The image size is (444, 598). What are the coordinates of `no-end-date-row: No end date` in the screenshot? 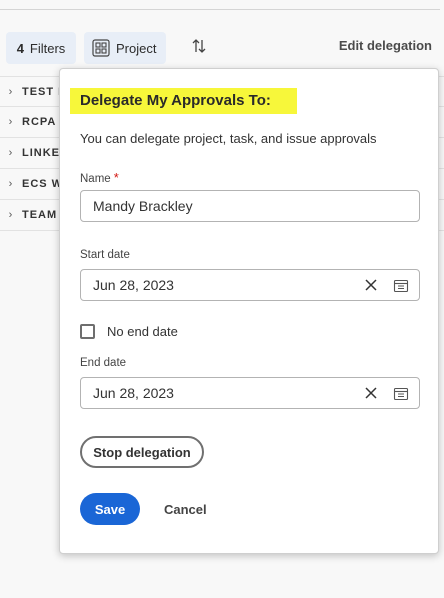 It's located at (129, 331).